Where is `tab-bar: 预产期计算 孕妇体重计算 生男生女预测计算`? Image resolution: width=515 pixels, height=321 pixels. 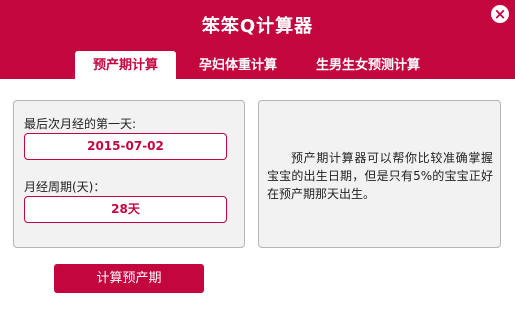
tab-bar: 预产期计算 孕妇体重计算 生男生女预测计算 is located at coordinates (257, 65).